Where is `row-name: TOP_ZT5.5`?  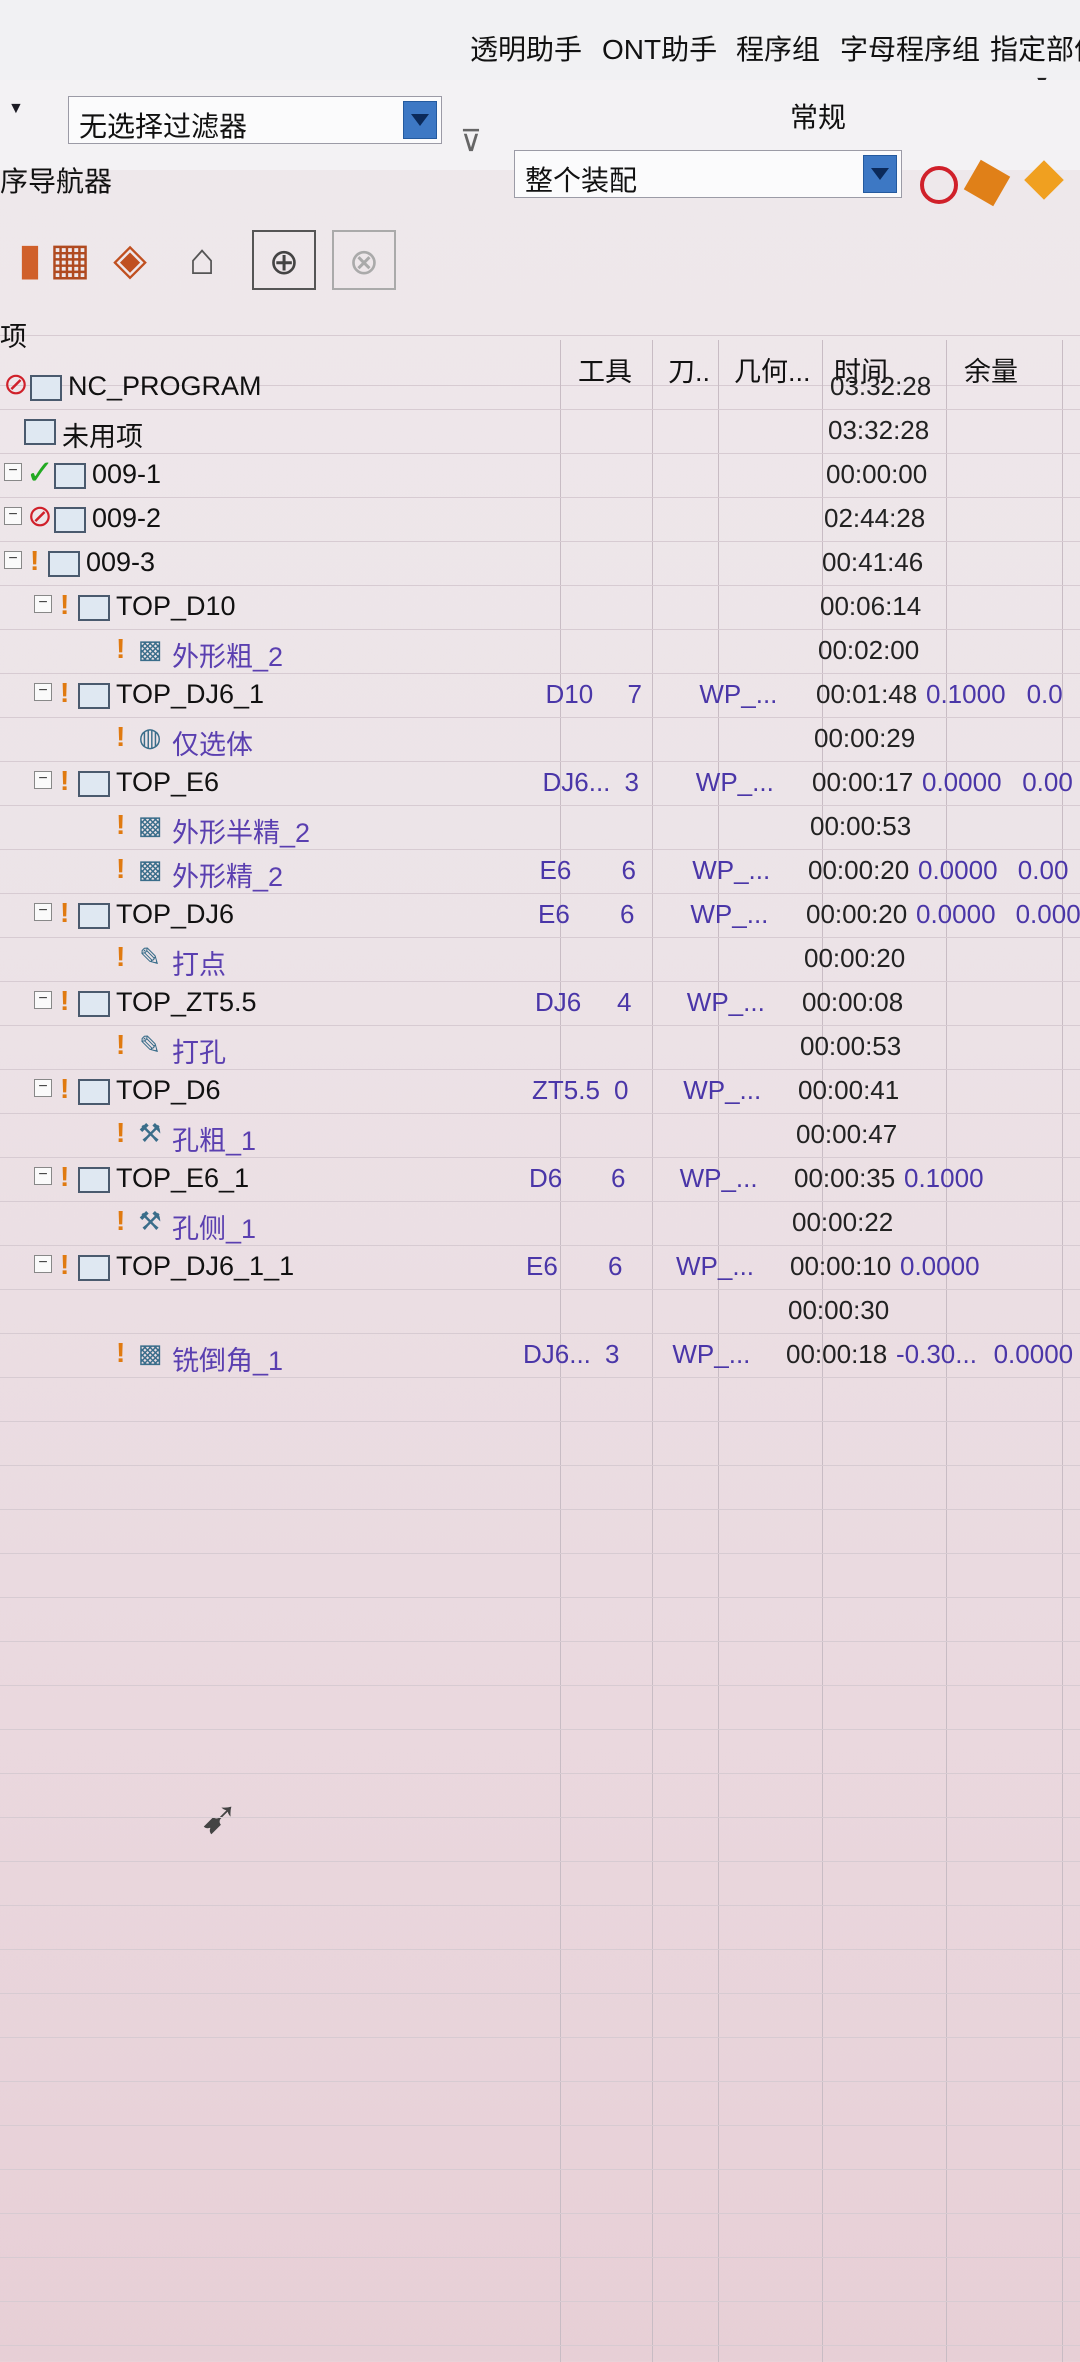
row-name: TOP_ZT5.5 is located at coordinates (186, 1002).